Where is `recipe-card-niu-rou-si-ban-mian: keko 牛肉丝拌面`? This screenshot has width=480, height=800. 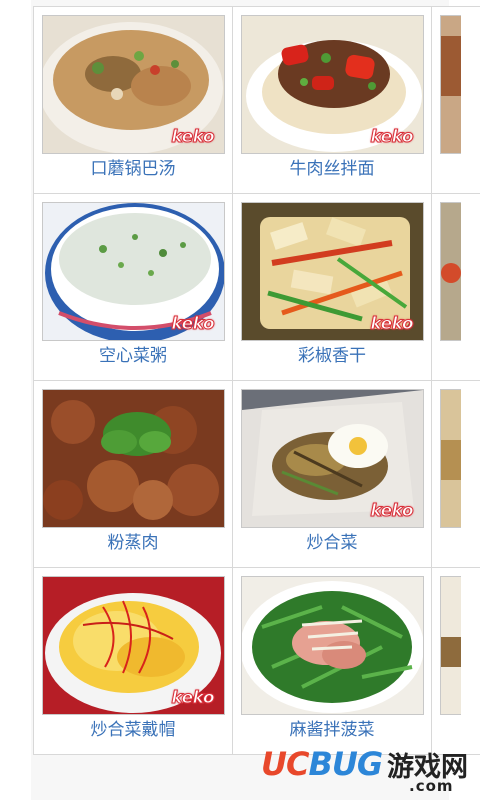
recipe-card-niu-rou-si-ban-mian: keko 牛肉丝拌面 is located at coordinates (332, 100).